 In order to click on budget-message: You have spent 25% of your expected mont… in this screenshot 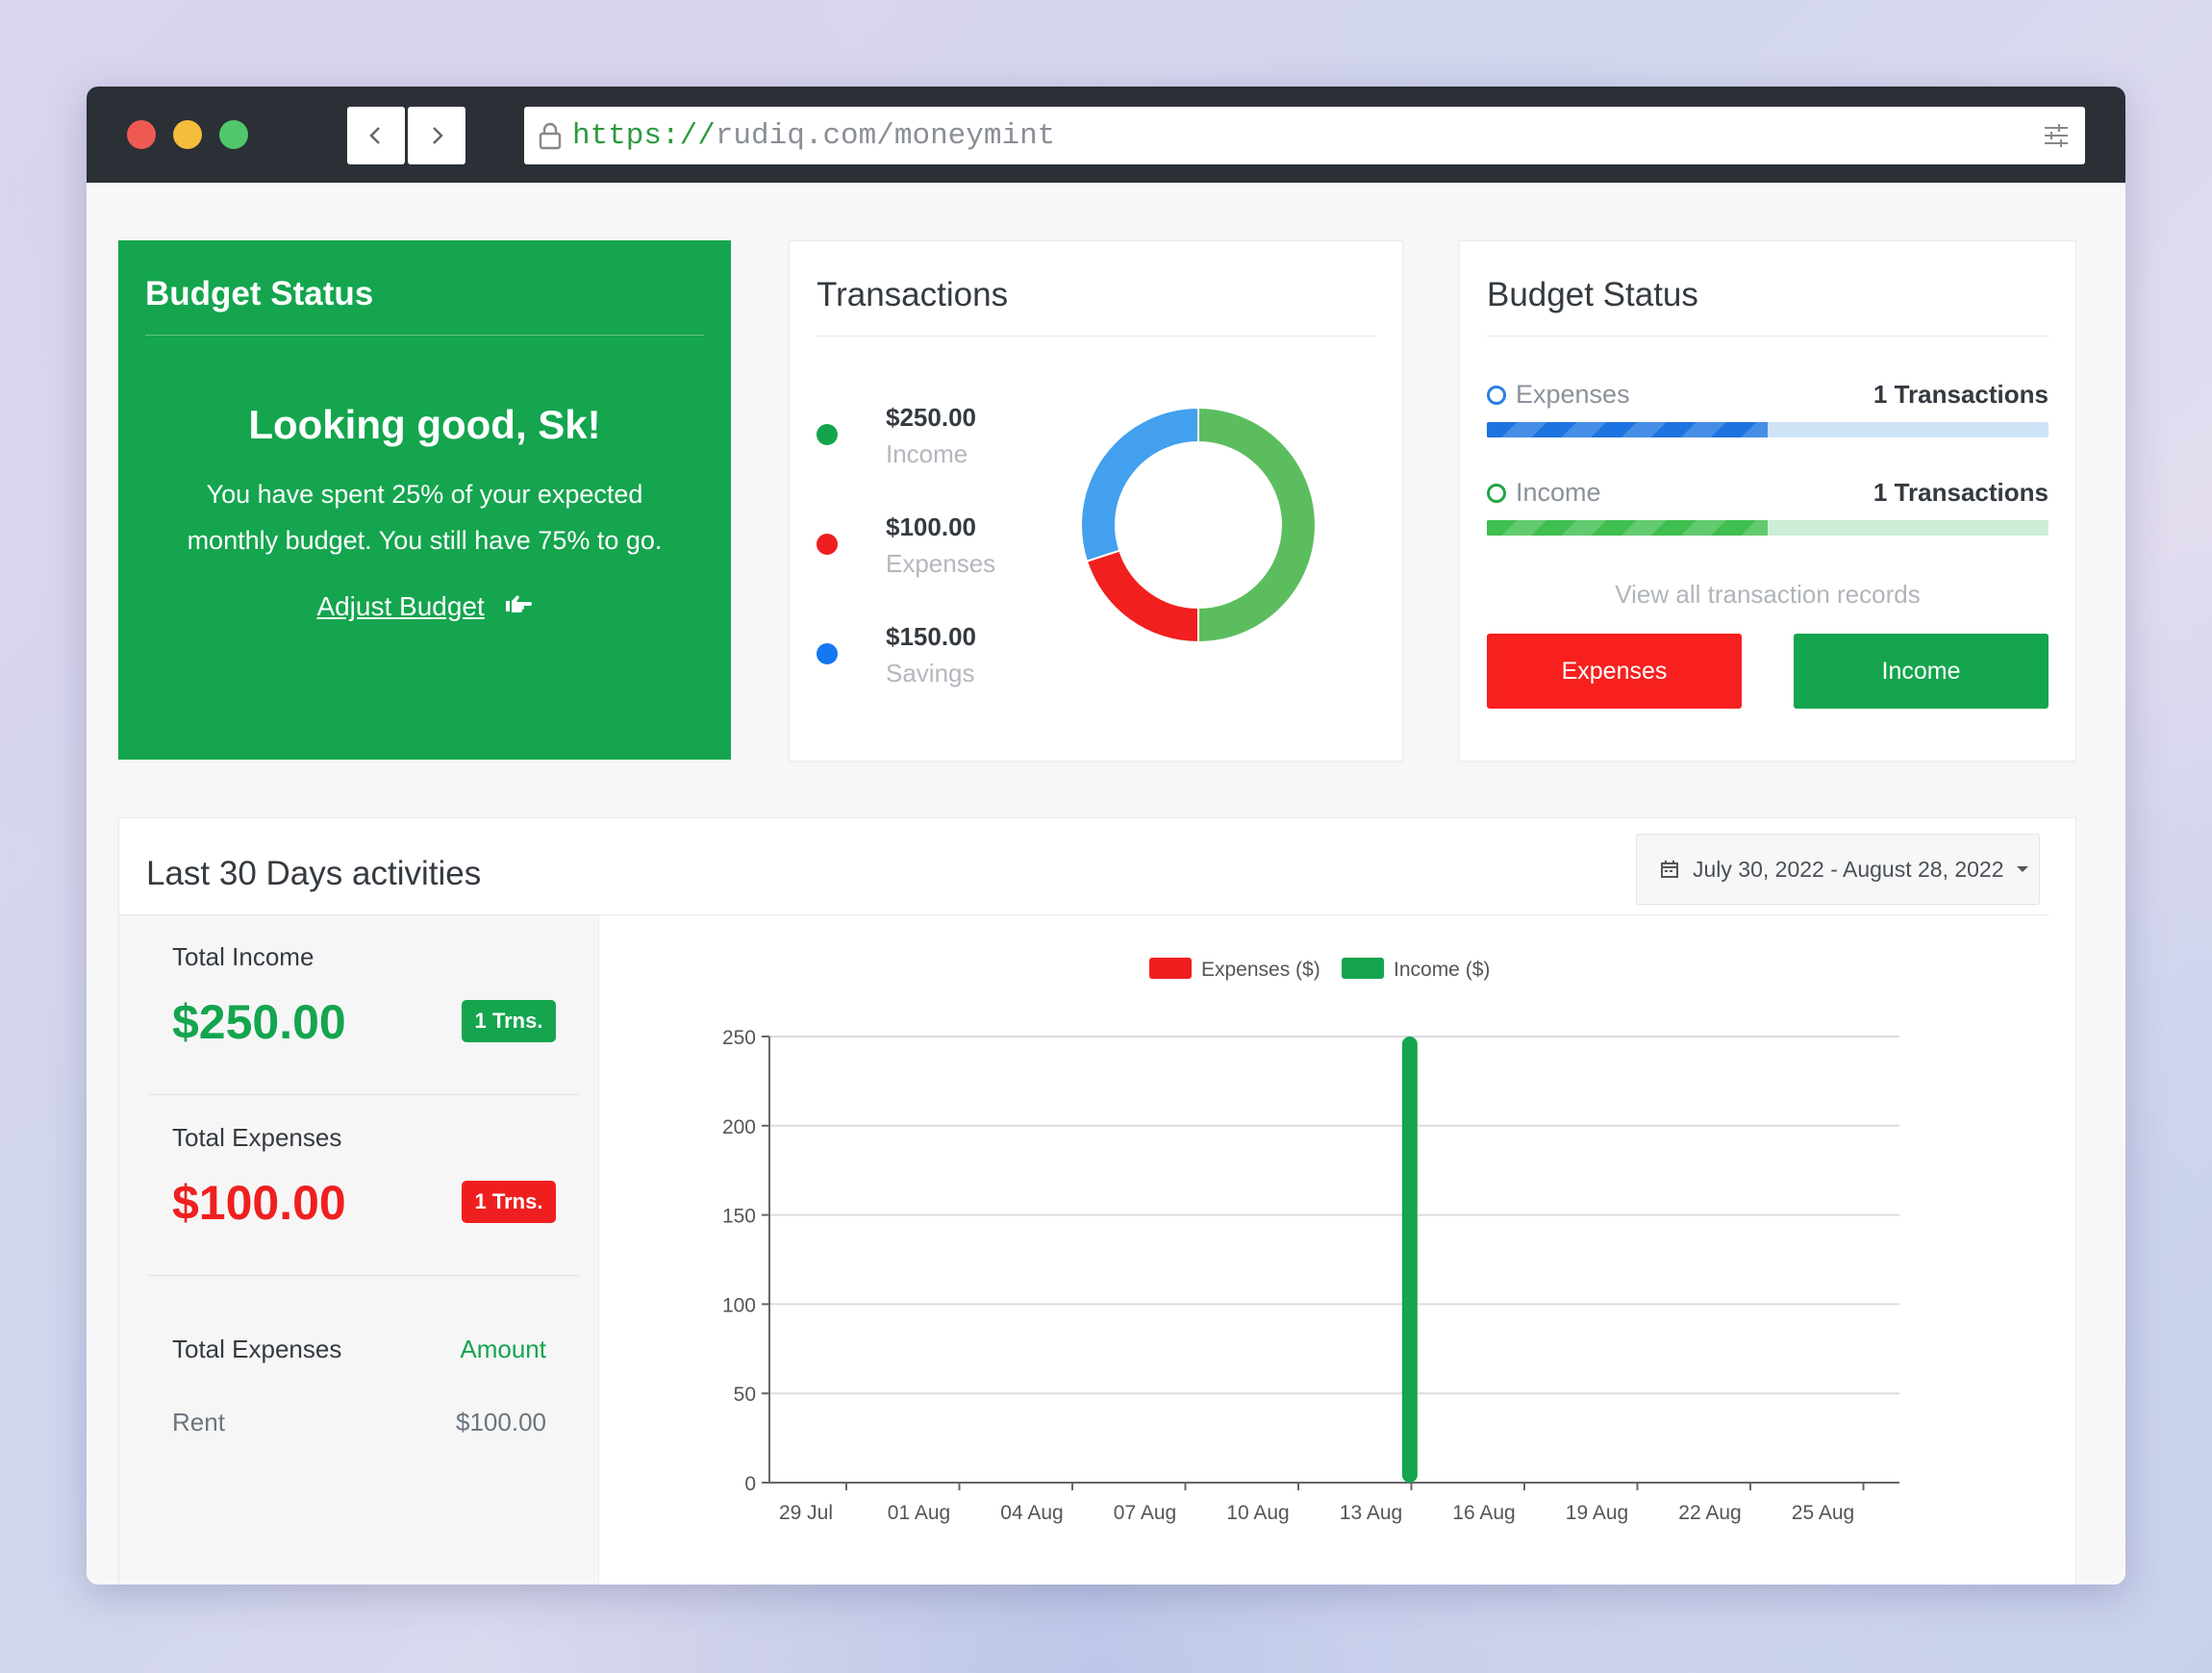, I will do `click(425, 517)`.